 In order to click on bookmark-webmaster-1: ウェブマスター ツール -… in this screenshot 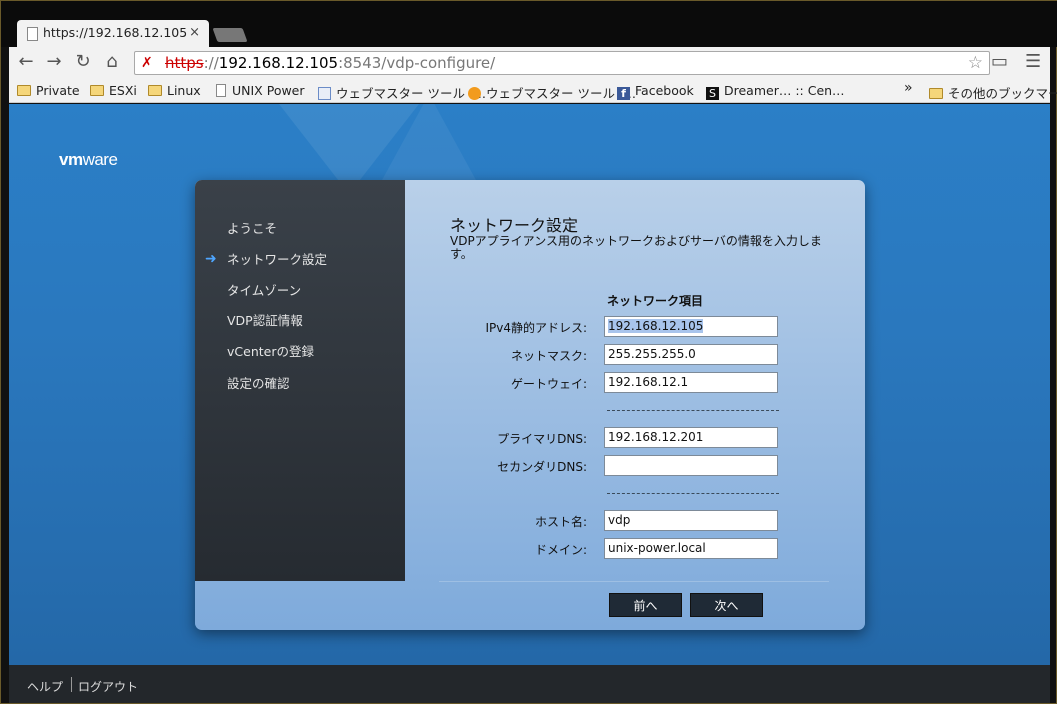, I will do `click(402, 92)`.